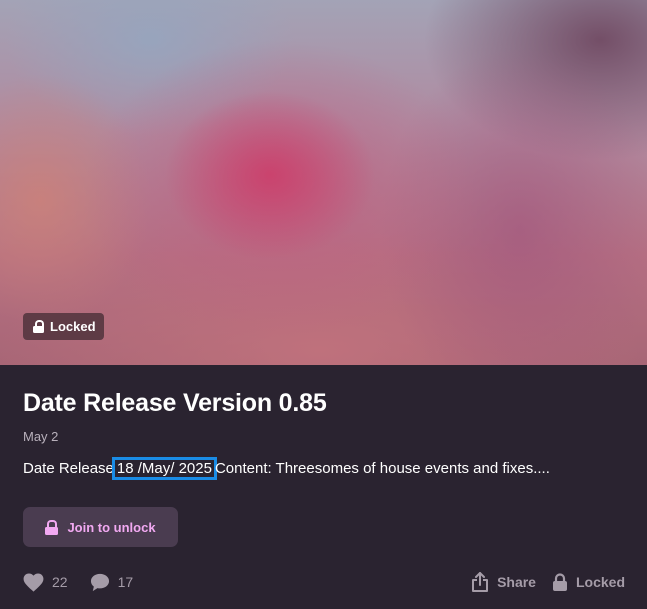 This screenshot has height=609, width=647. I want to click on comment-button: 17, so click(112, 582).